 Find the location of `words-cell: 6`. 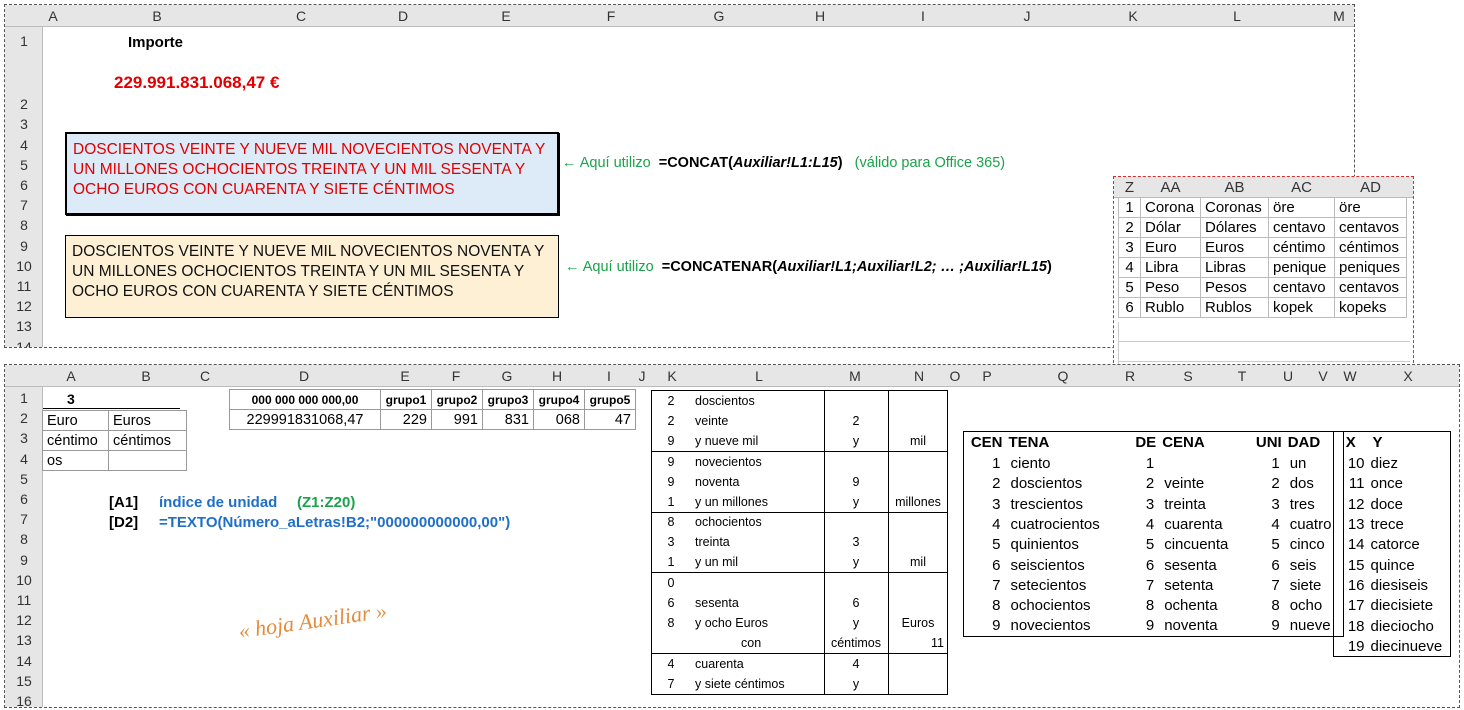

words-cell: 6 is located at coordinates (1264, 565).